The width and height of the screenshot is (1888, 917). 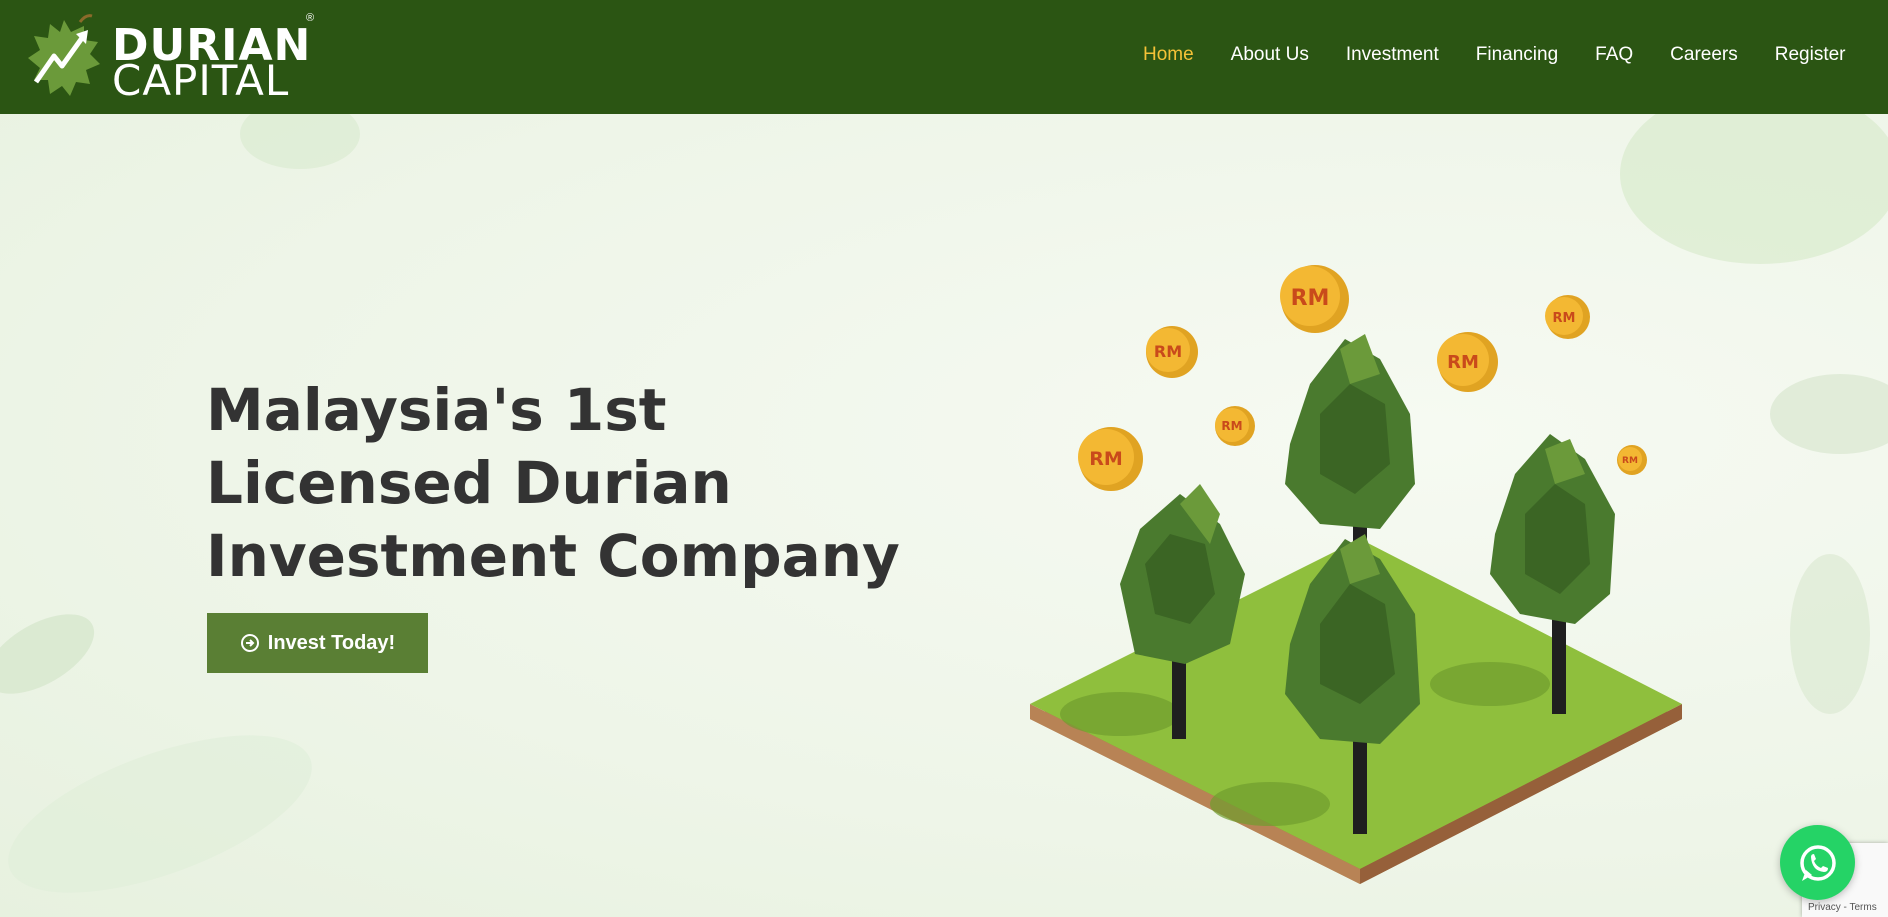 What do you see at coordinates (64, 55) in the screenshot?
I see `durian-logo-icon` at bounding box center [64, 55].